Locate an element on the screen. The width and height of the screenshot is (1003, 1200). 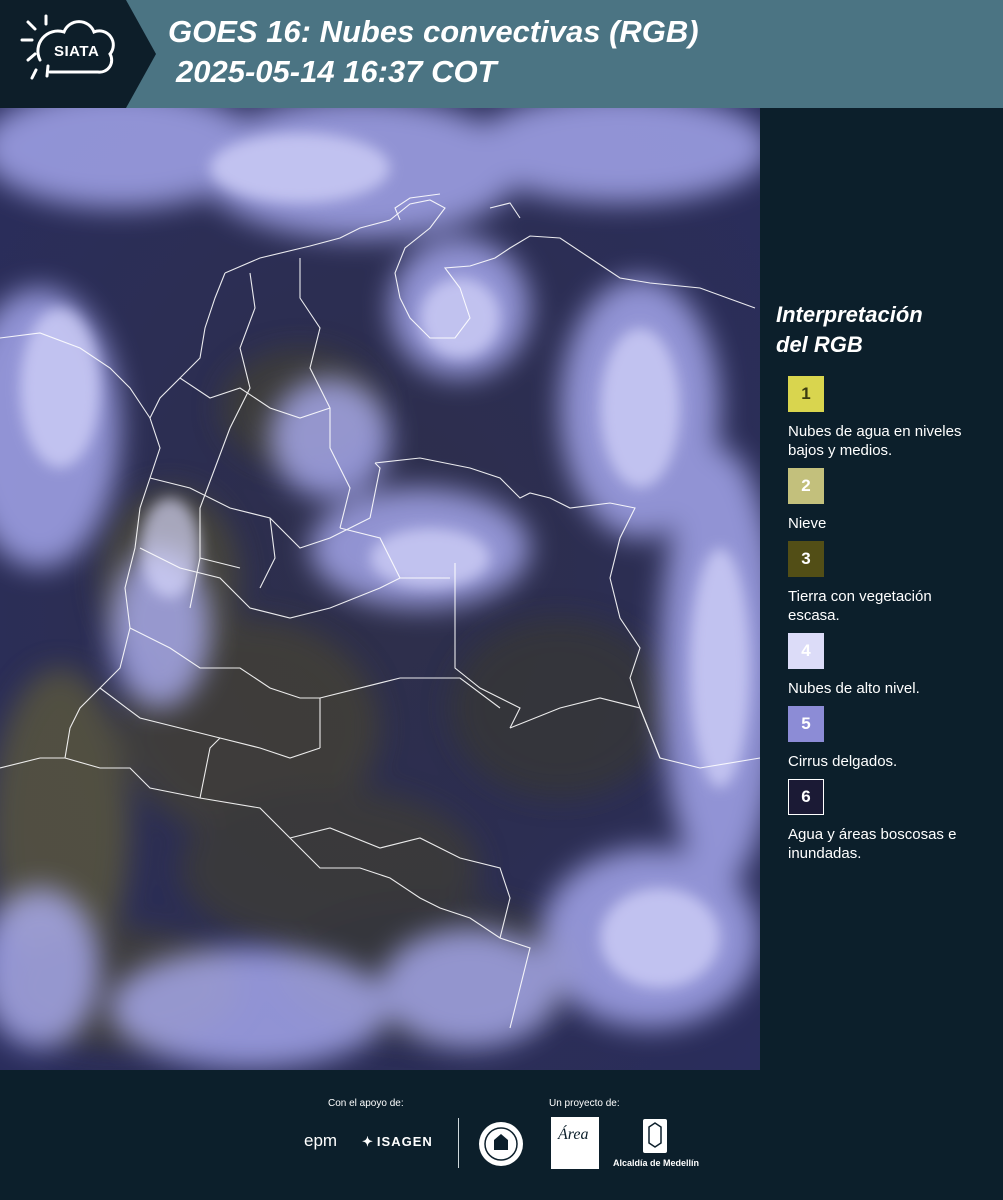
footer-divider is located at coordinates (458, 1143).